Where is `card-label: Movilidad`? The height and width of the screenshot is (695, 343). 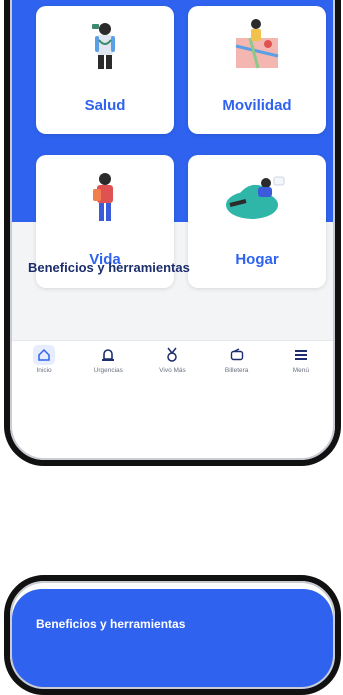 card-label: Movilidad is located at coordinates (257, 105).